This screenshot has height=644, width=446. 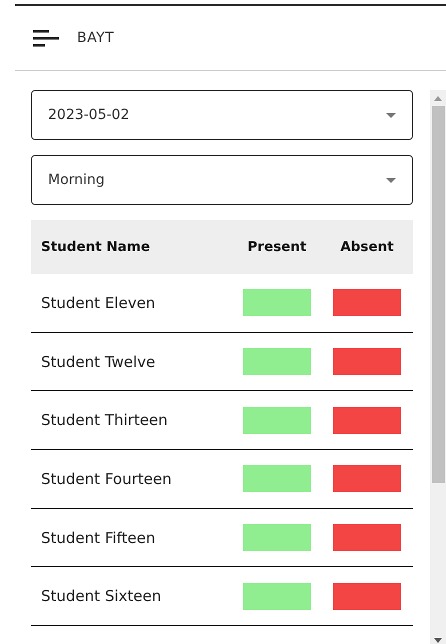 What do you see at coordinates (101, 596) in the screenshot?
I see `student-name: Student Sixteen` at bounding box center [101, 596].